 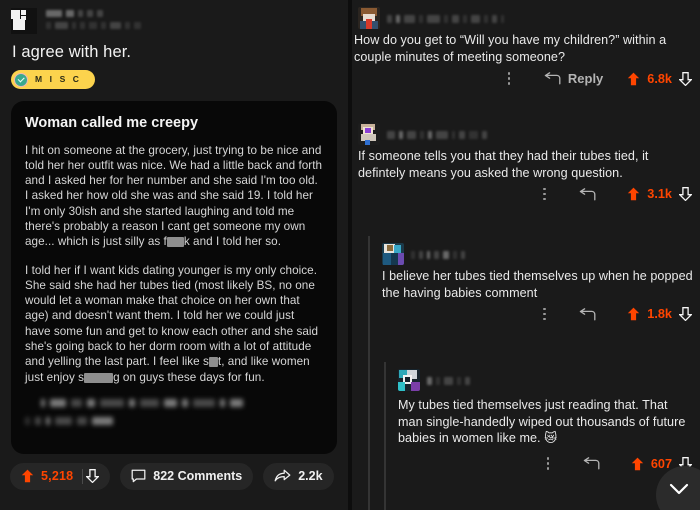 I want to click on upvote-count: 5,218, so click(x=57, y=476).